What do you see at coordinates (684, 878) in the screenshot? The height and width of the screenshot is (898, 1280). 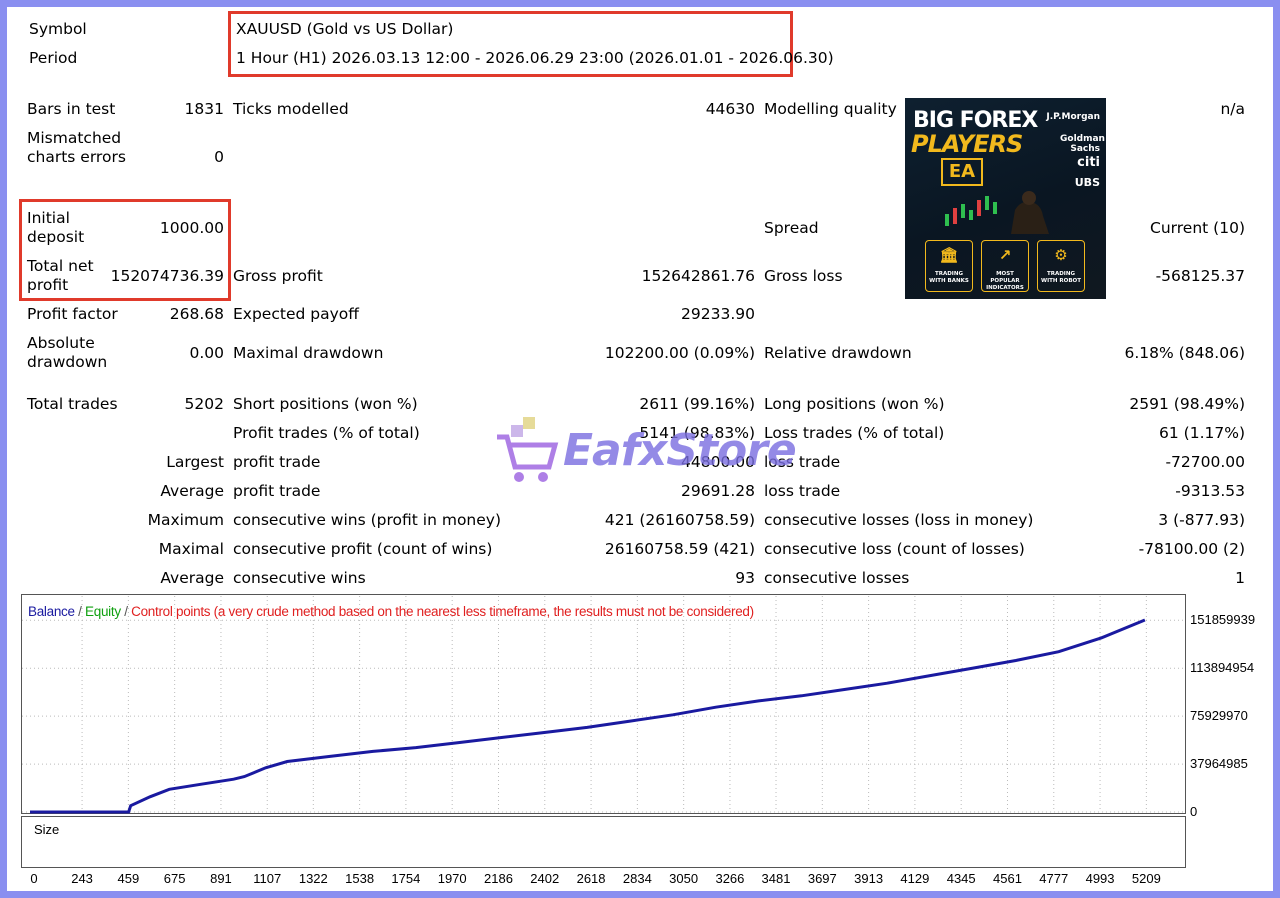 I see `x-tick-label: 3050` at bounding box center [684, 878].